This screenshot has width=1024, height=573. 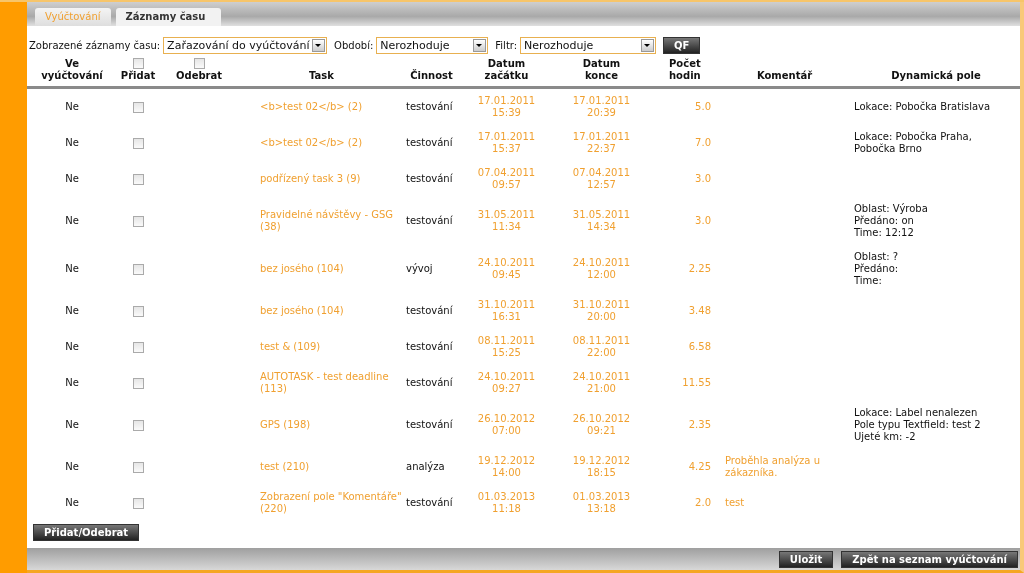 I want to click on table-cell: 31.05.2011 14:34, so click(x=601, y=221).